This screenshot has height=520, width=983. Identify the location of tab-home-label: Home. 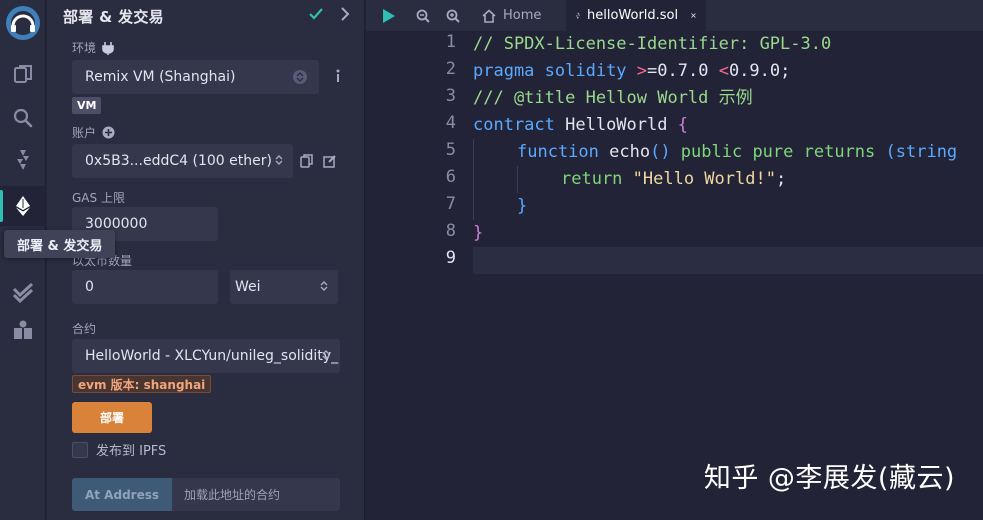
(522, 15).